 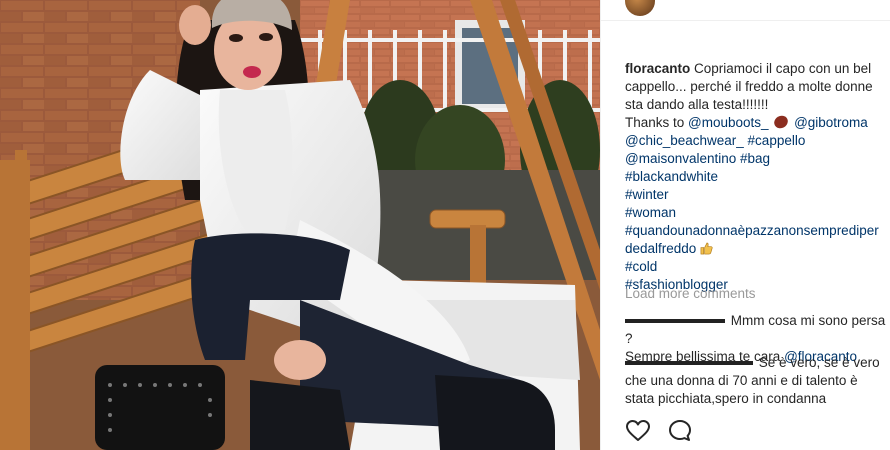 What do you see at coordinates (647, 194) in the screenshot?
I see `hashtag-winter: #winter` at bounding box center [647, 194].